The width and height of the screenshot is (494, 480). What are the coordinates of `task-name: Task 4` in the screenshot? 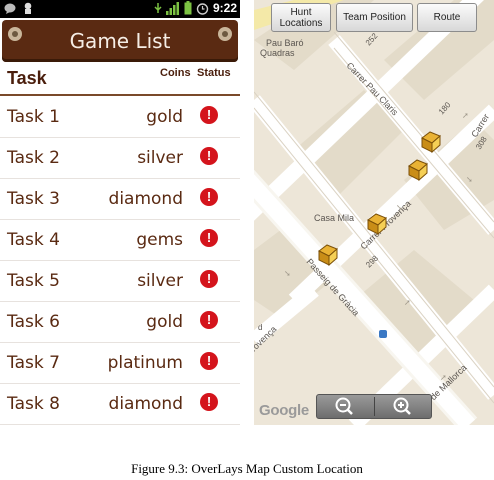 It's located at (33, 240).